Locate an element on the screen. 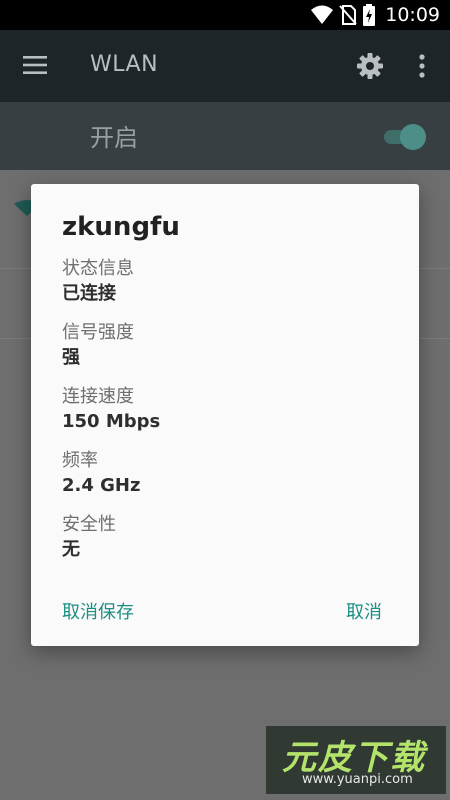  info-value: 强 is located at coordinates (71, 357).